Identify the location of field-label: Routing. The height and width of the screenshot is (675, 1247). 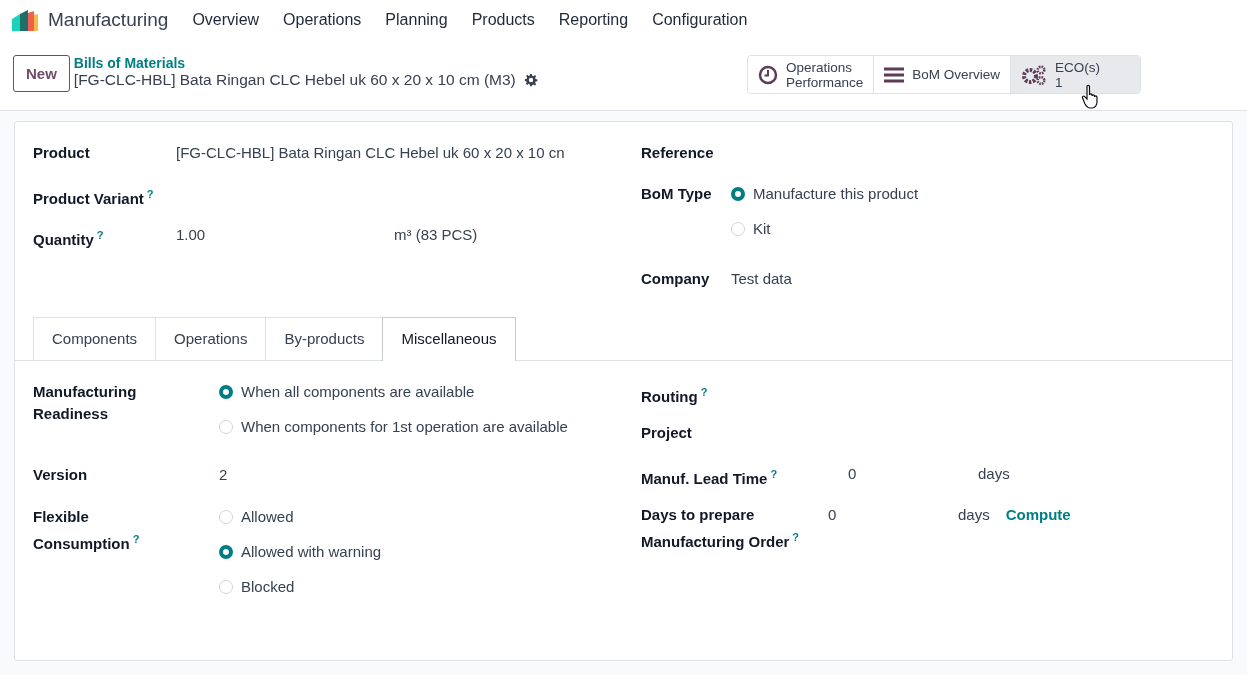
(669, 396).